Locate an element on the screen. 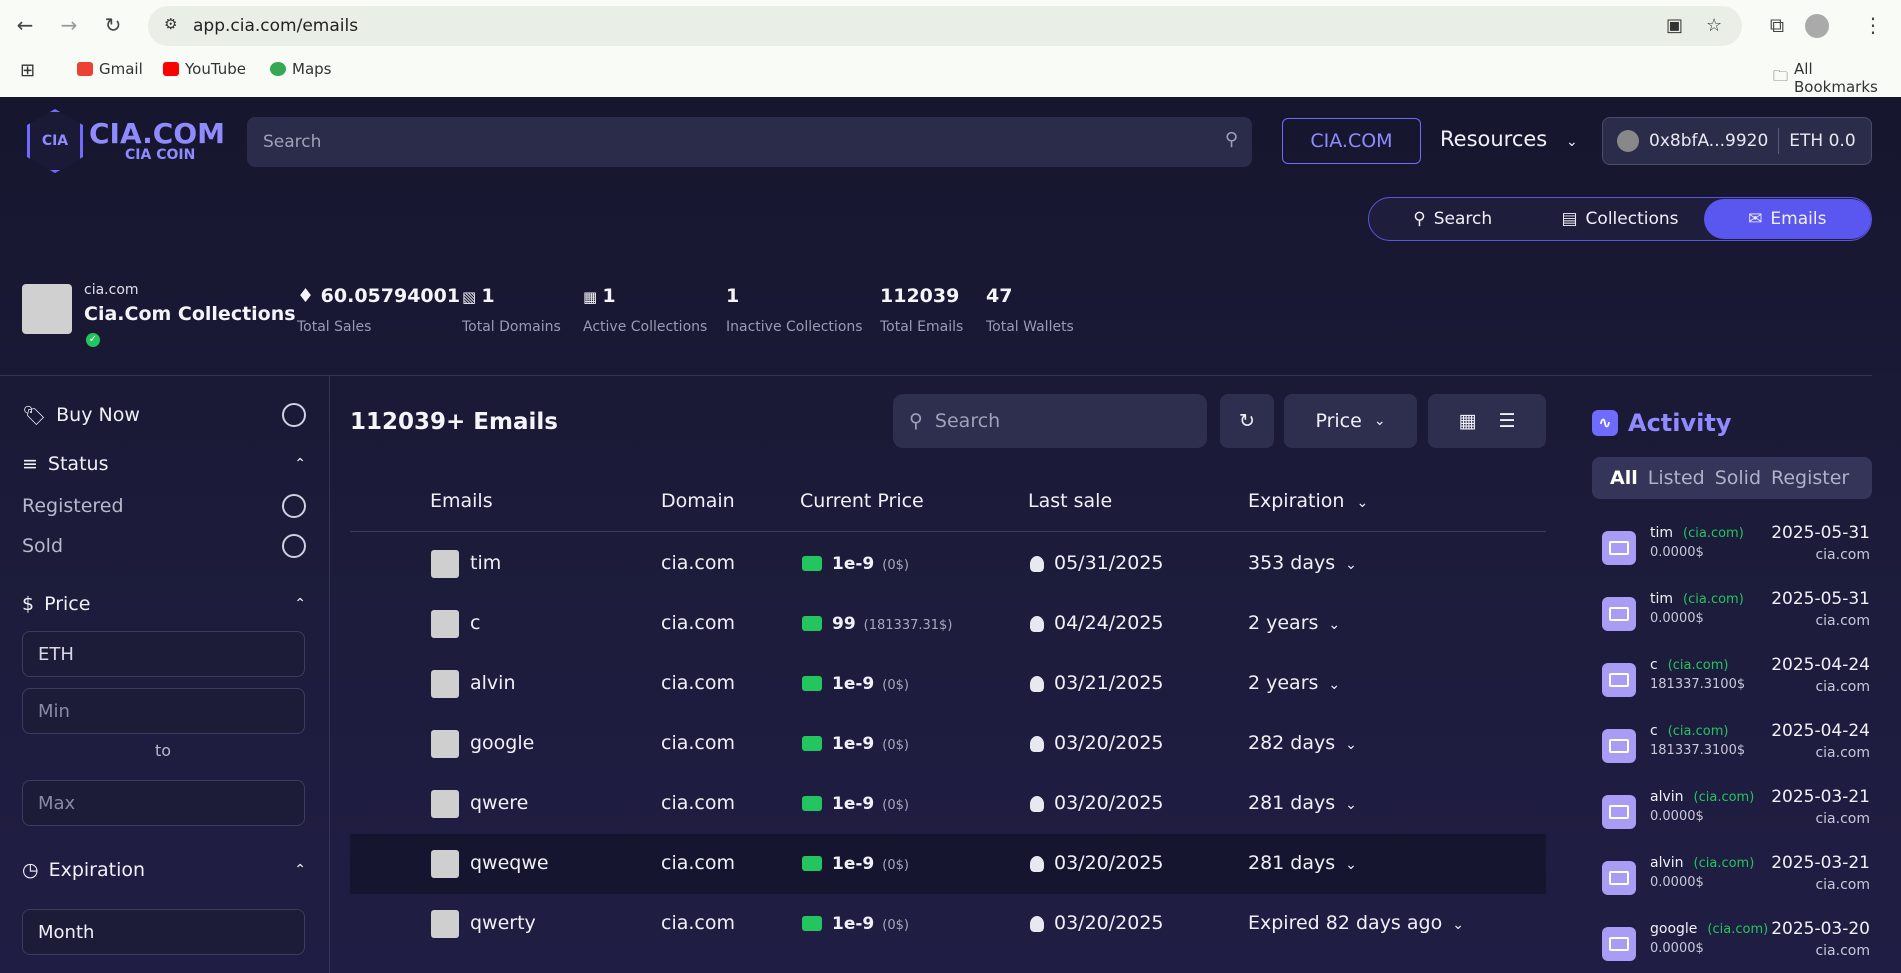 This screenshot has width=1901, height=973. refresh-button: ↻ is located at coordinates (1247, 421).